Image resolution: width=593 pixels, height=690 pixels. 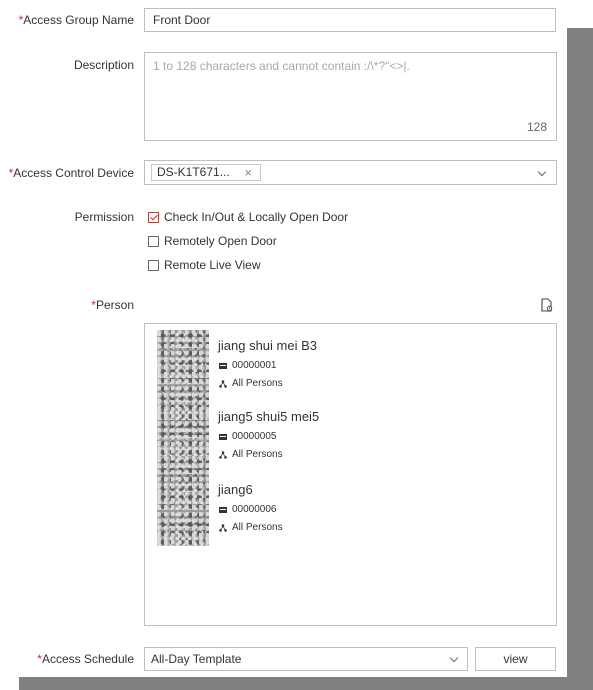 What do you see at coordinates (248, 365) in the screenshot?
I see `person-id: 00000001` at bounding box center [248, 365].